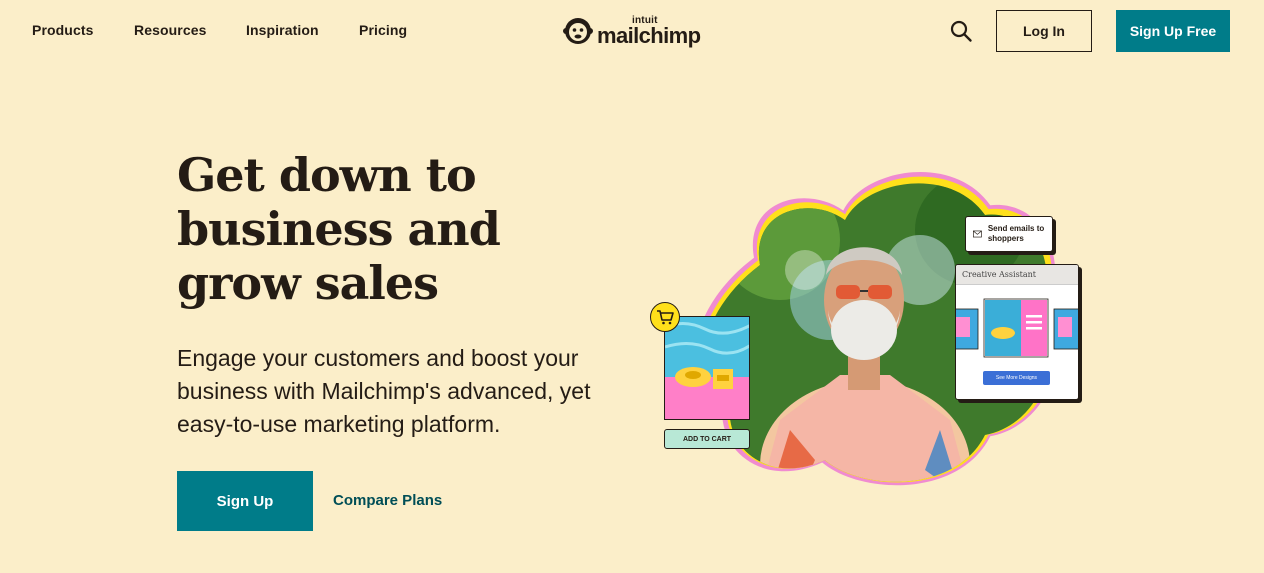  I want to click on hero-signup-button: Sign Up, so click(245, 501).